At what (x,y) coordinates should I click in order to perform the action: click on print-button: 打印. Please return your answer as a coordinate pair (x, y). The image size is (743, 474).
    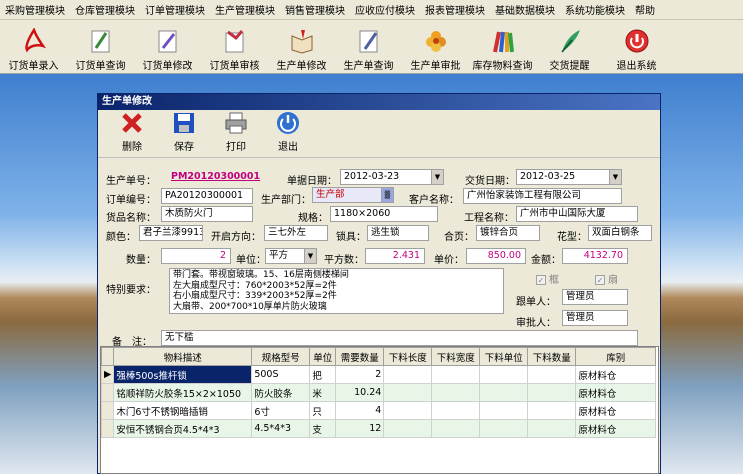
    Looking at the image, I should click on (236, 133).